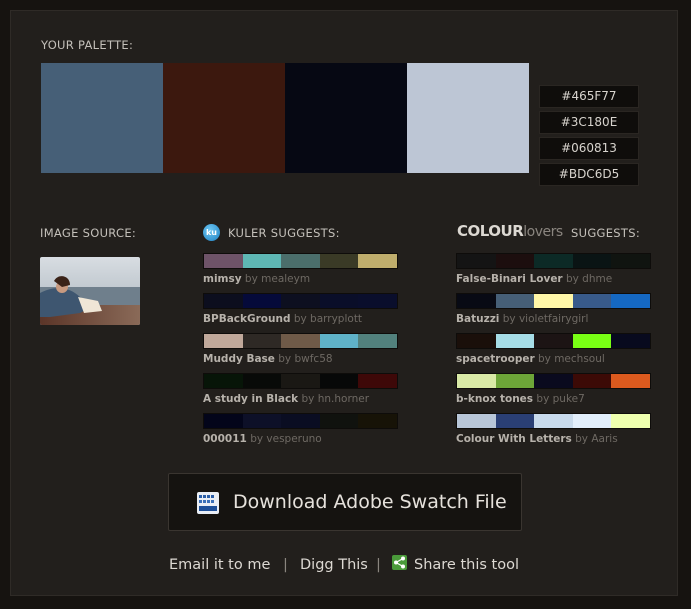 This screenshot has width=691, height=609. Describe the element at coordinates (466, 565) in the screenshot. I see `share-tool-link: Share this tool` at that location.